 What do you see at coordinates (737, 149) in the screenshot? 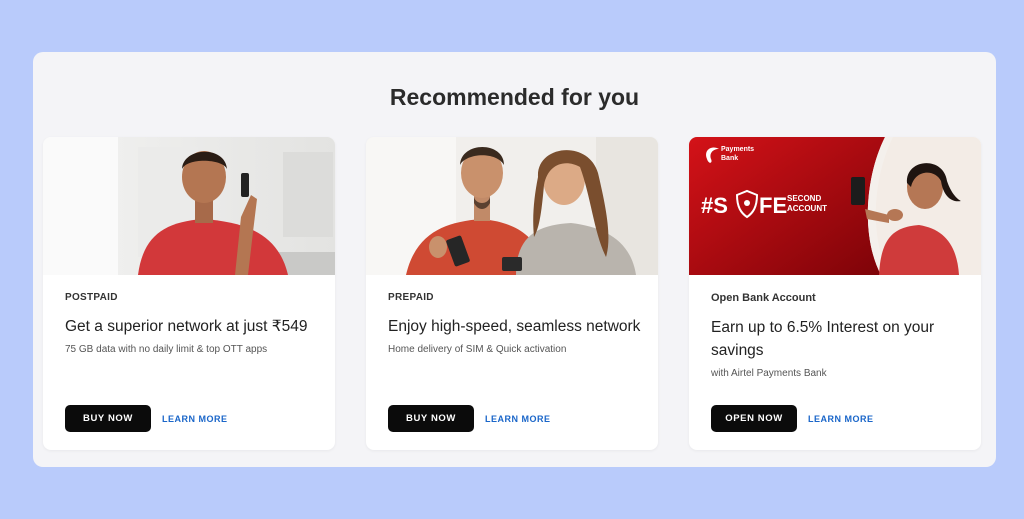
I see `brand-line1: Payments` at bounding box center [737, 149].